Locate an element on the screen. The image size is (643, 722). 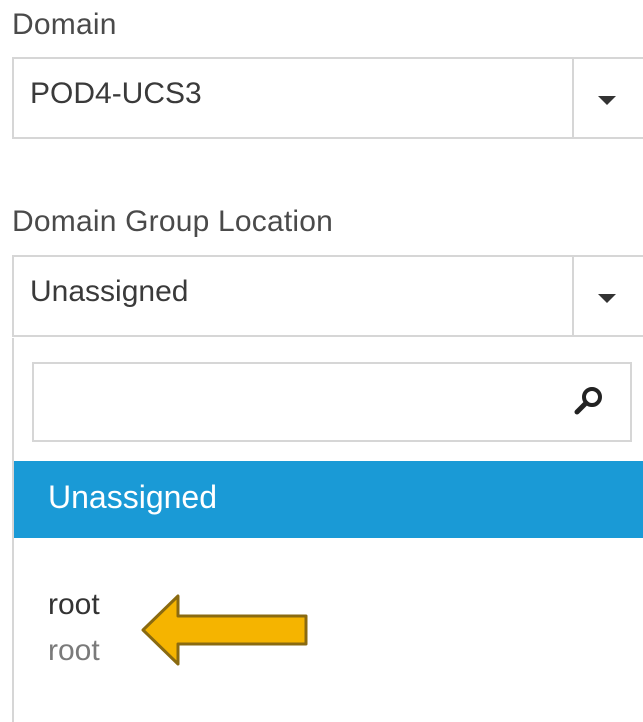
domain-label: Domain is located at coordinates (64, 24).